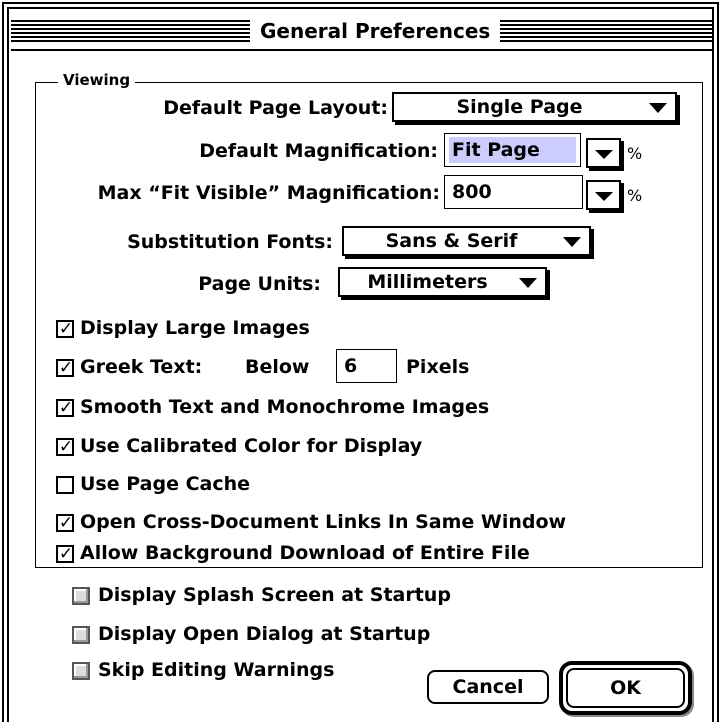  What do you see at coordinates (438, 367) in the screenshot?
I see `greek-text-pixels-label: Pixels` at bounding box center [438, 367].